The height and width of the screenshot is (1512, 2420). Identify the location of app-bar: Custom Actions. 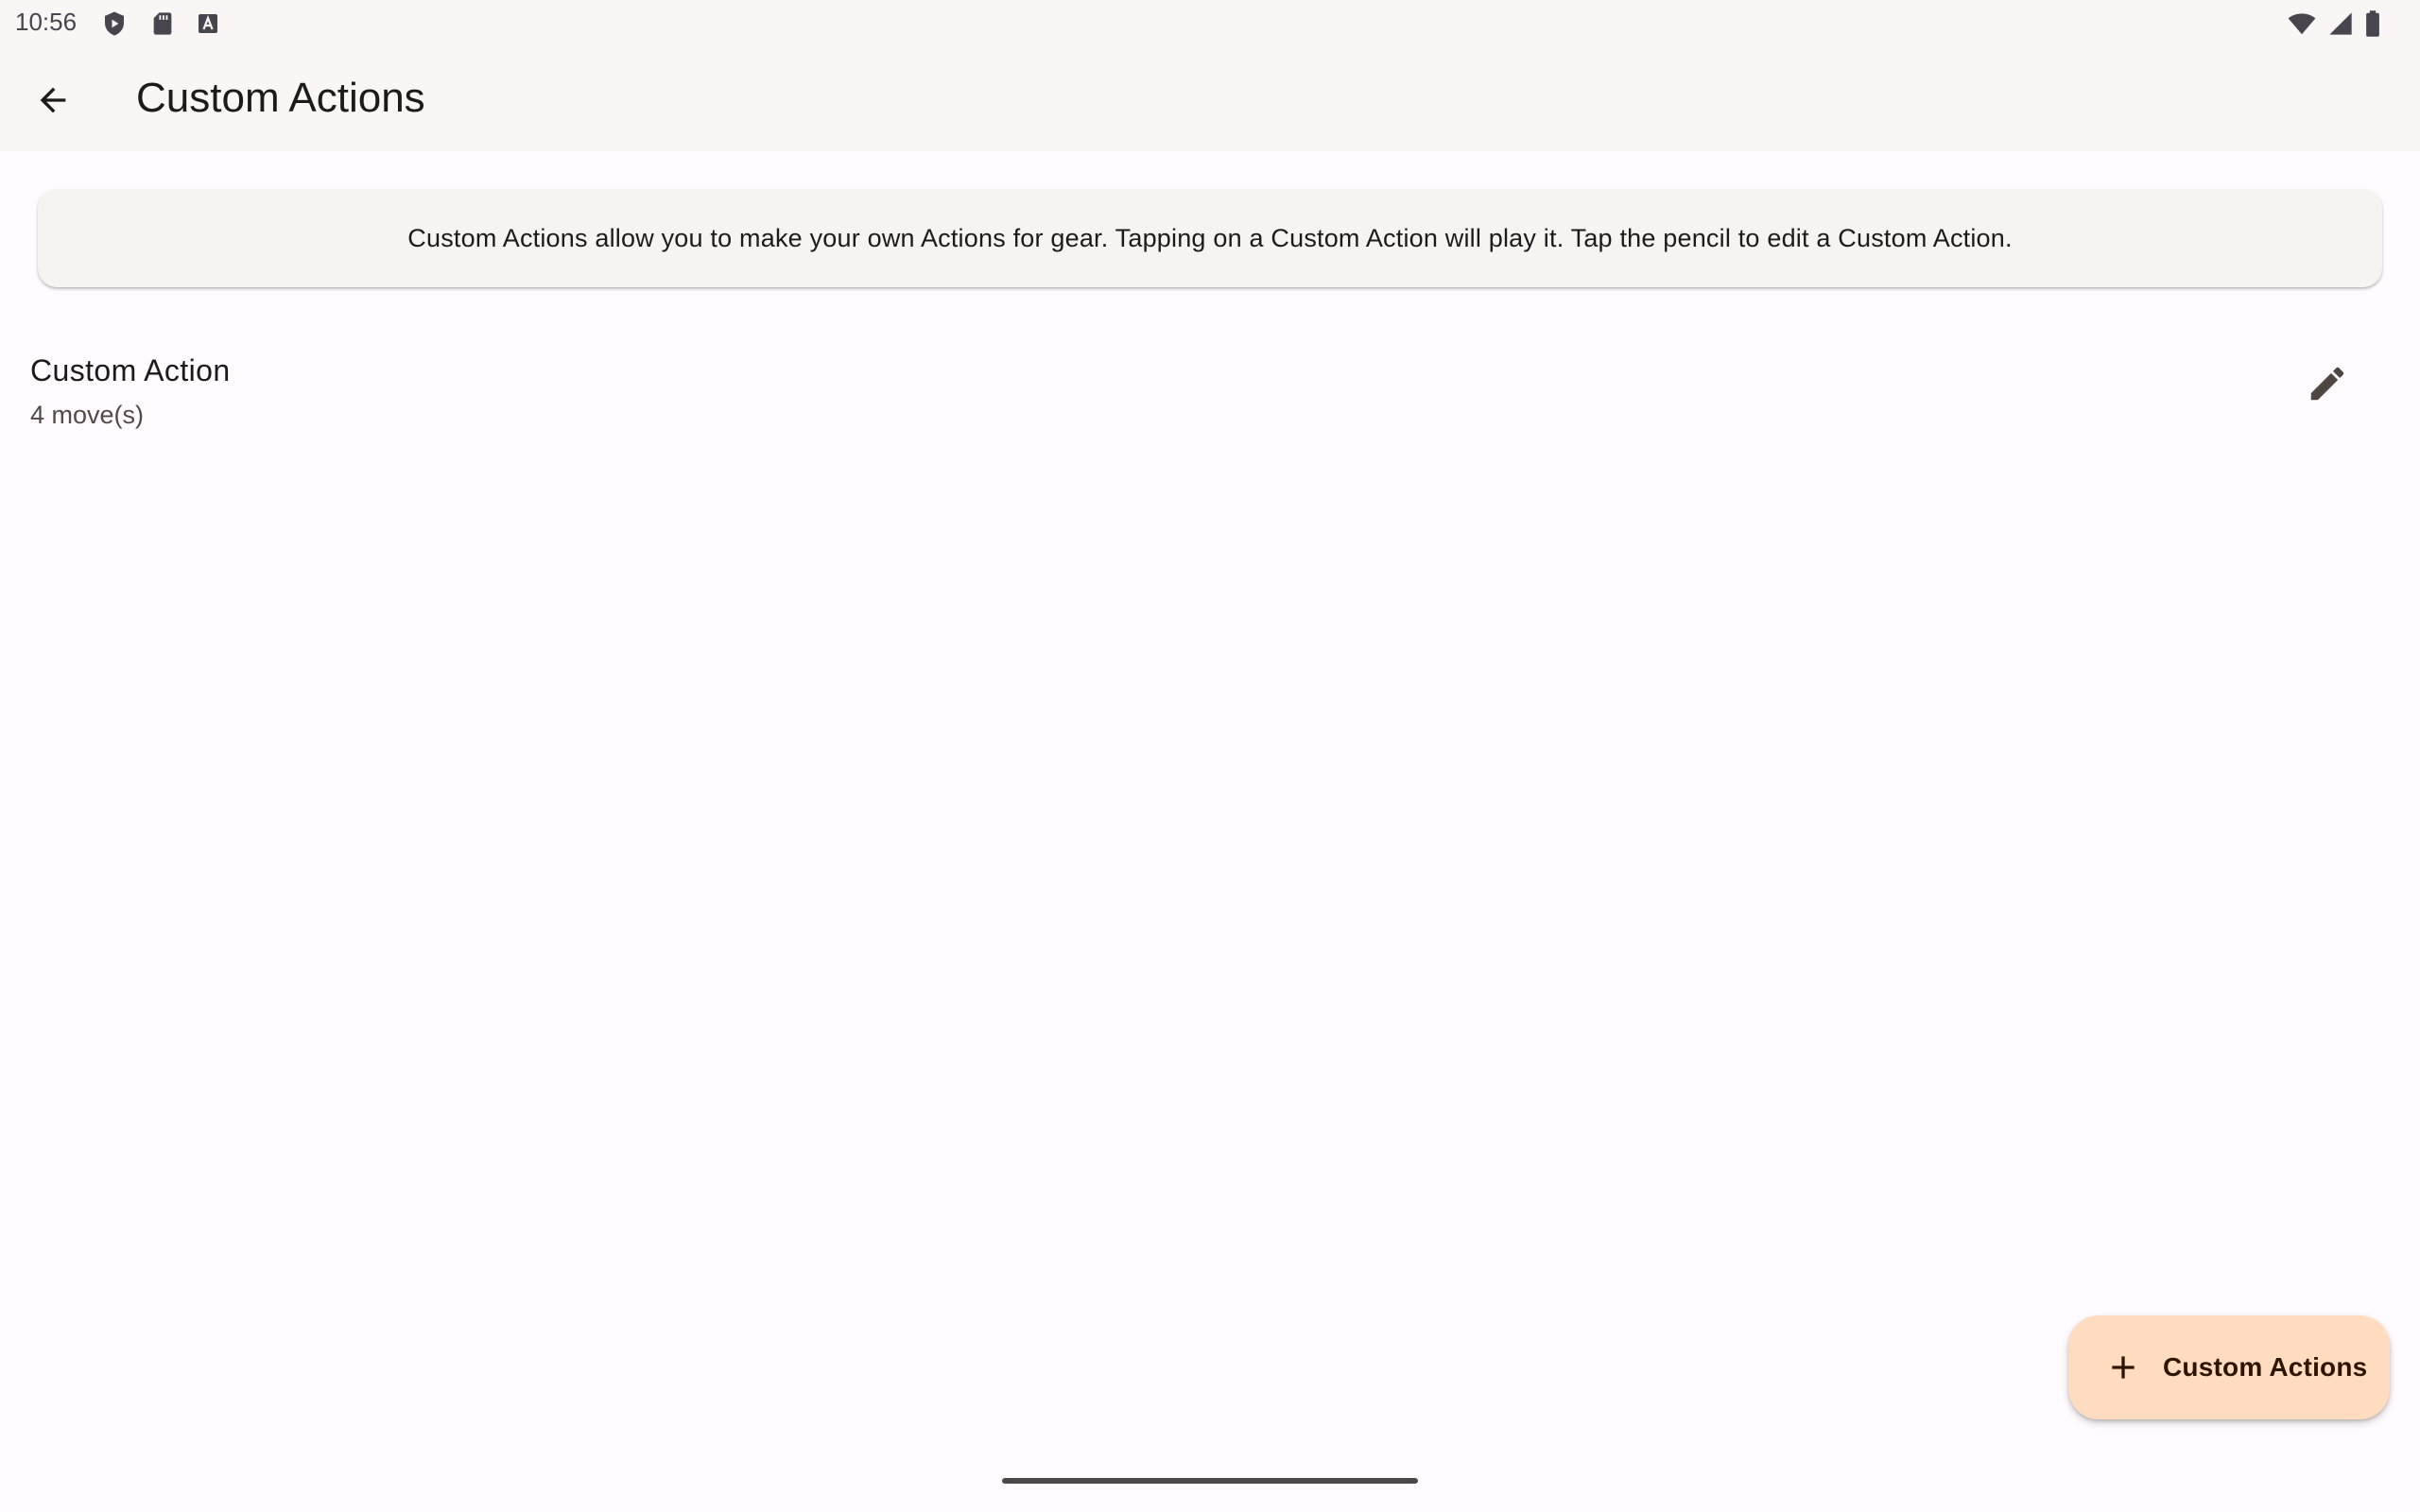
(1210, 100).